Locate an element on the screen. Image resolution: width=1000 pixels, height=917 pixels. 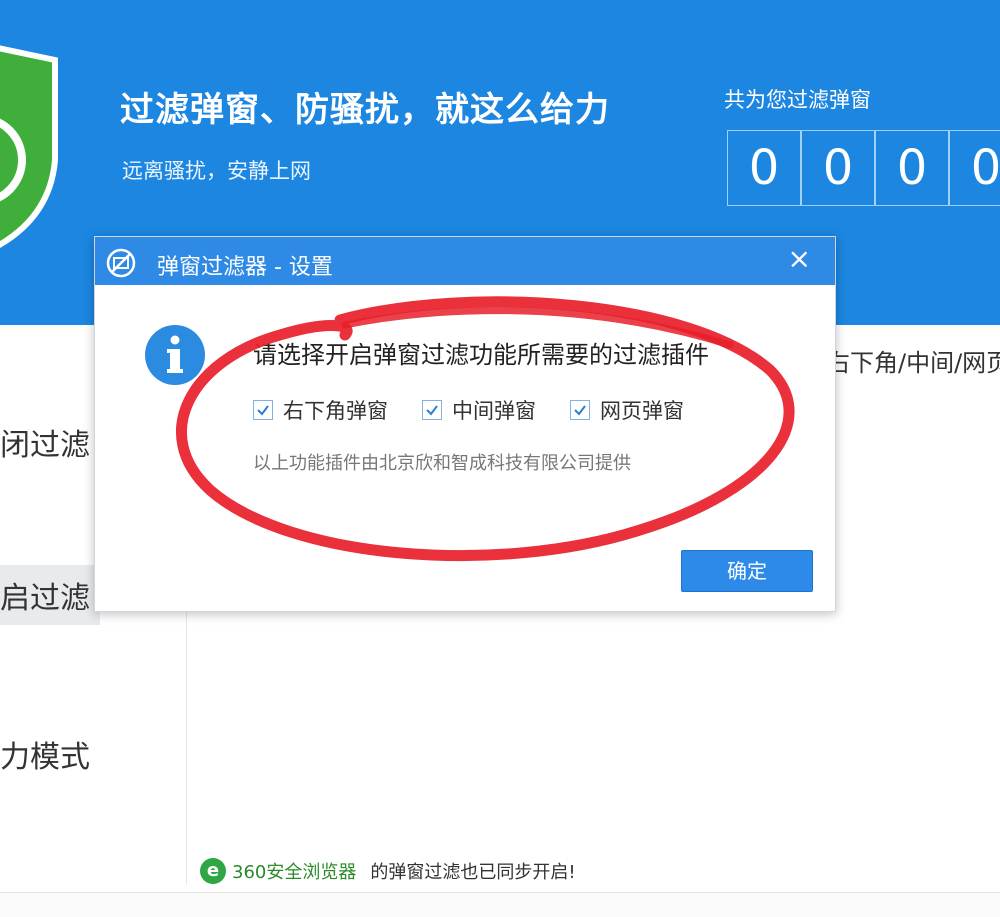
bottom-strip is located at coordinates (500, 904).